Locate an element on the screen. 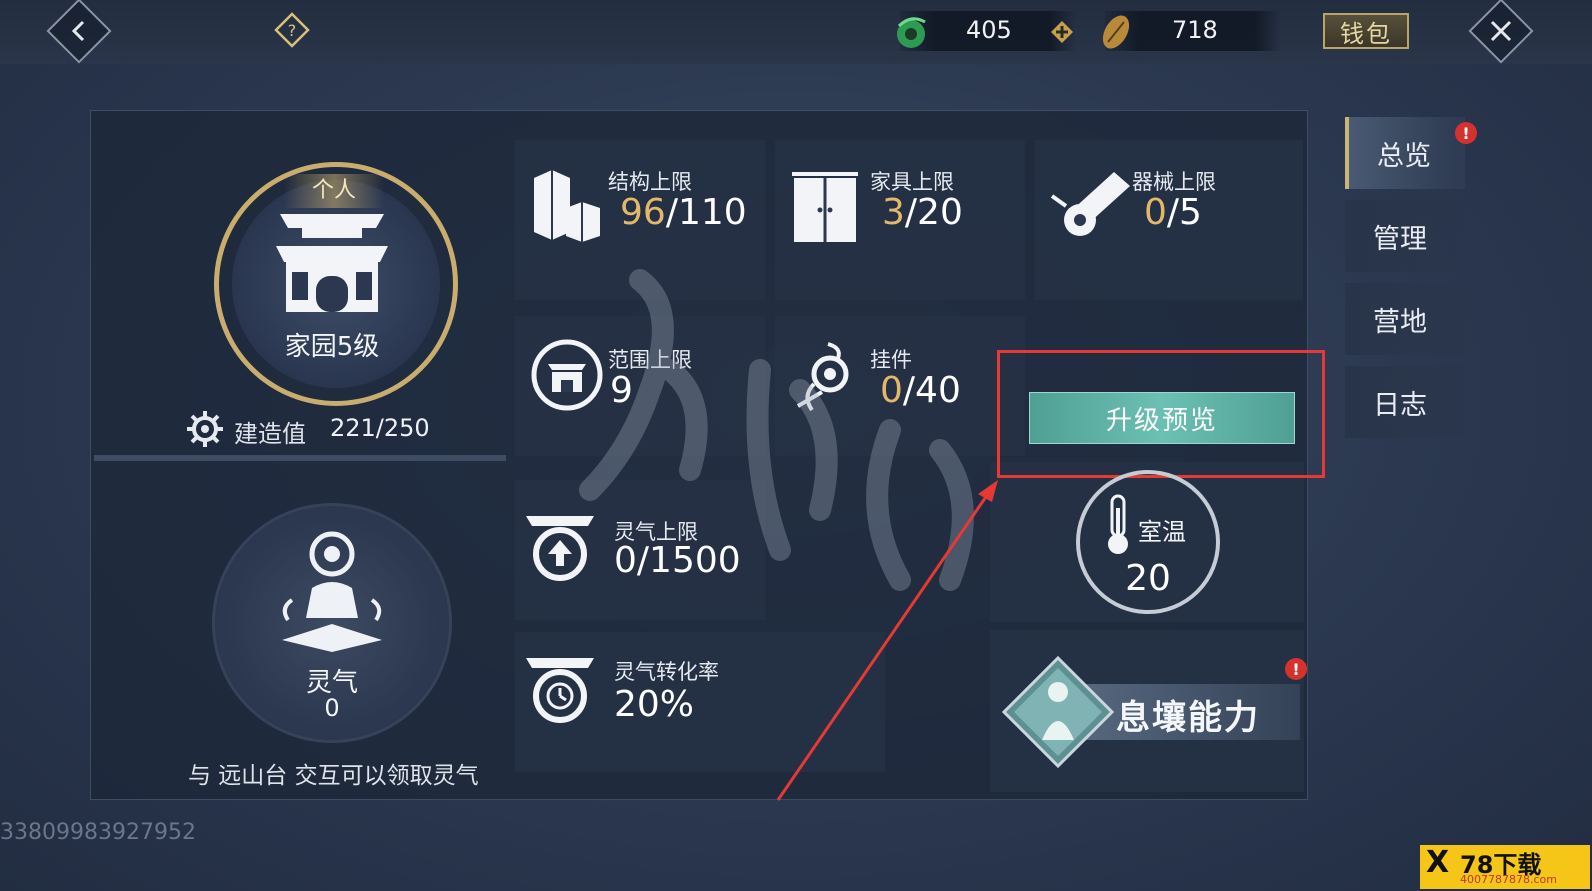 The image size is (1592, 891). aura-rate-icon is located at coordinates (560, 689).